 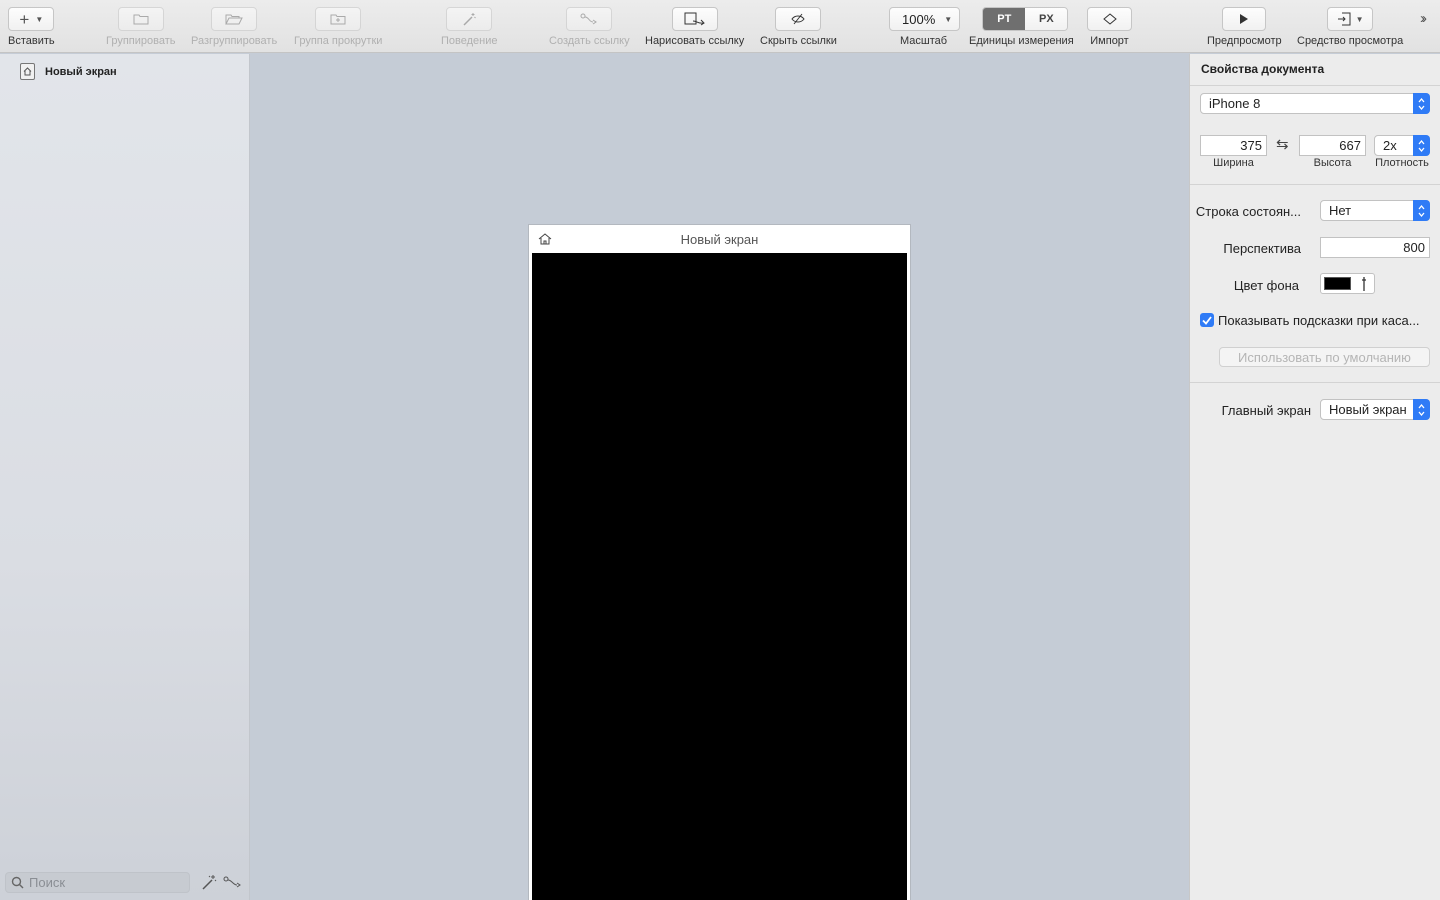 I want to click on scroll-group-icon, so click(x=338, y=19).